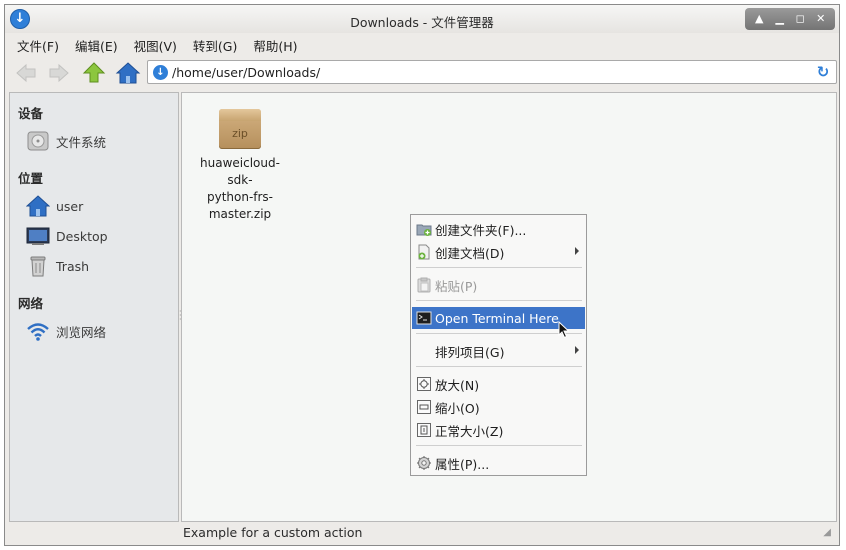  I want to click on title-bar: ↓ Downloads - 文件管理器 ▲ ▁ ◻ ✕, so click(422, 19).